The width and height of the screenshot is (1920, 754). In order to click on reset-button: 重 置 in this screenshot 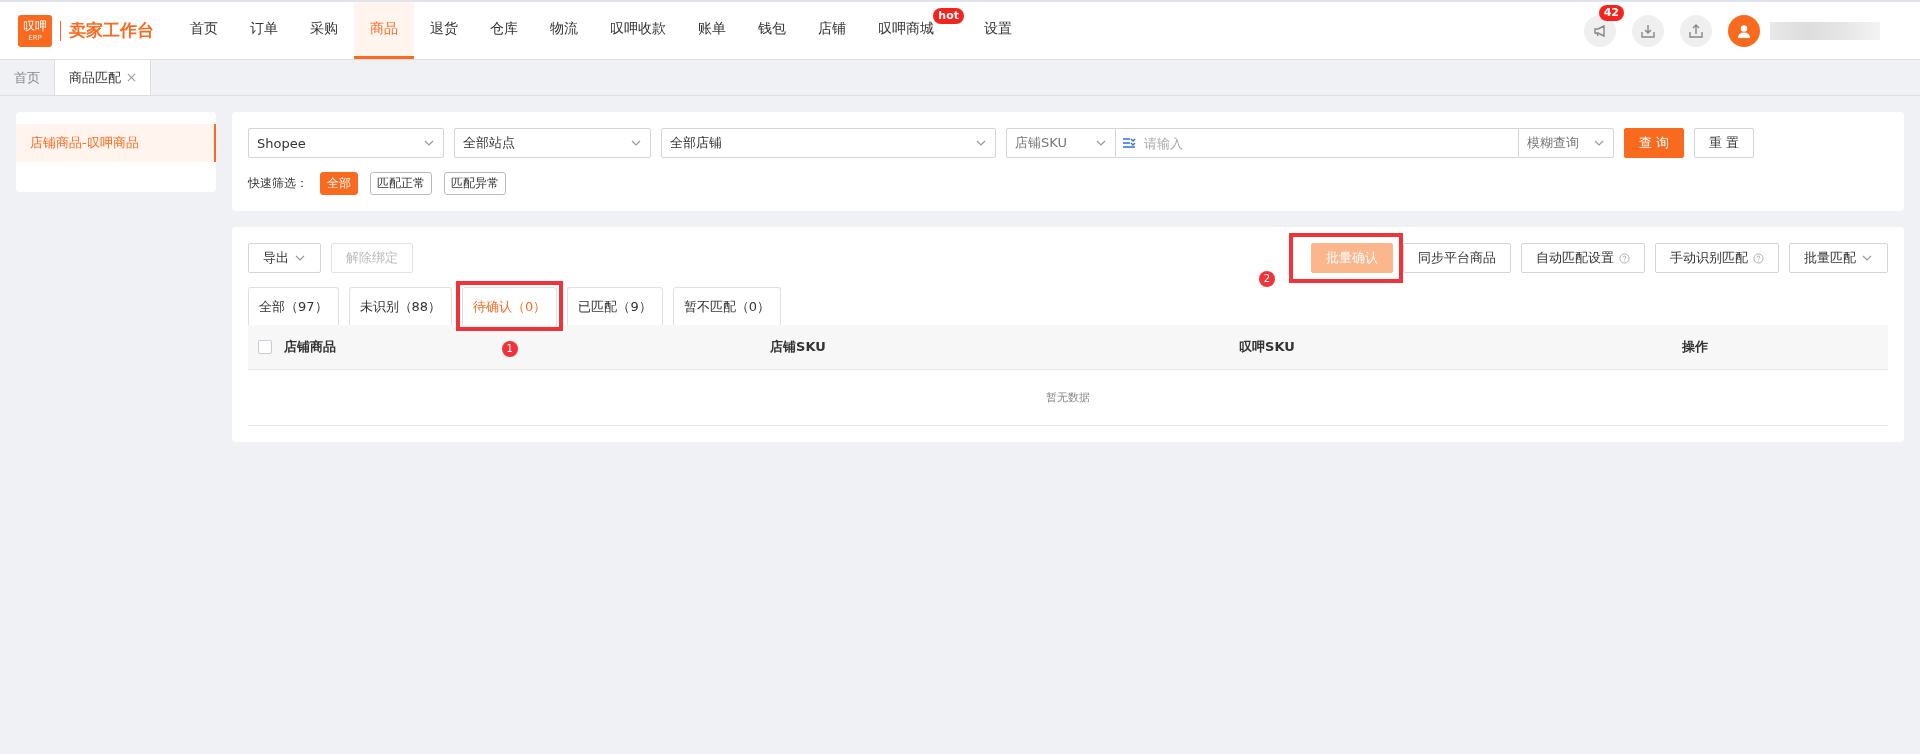, I will do `click(1724, 143)`.